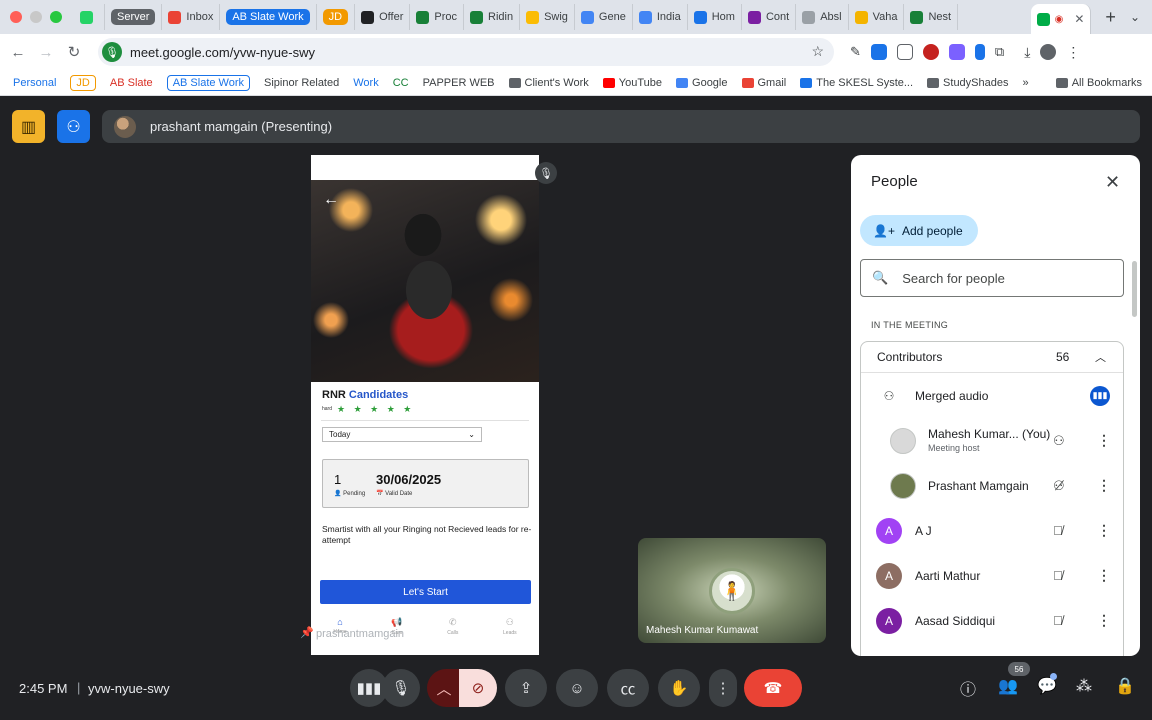 This screenshot has width=1152, height=720. What do you see at coordinates (877, 17) in the screenshot?
I see `tab-14: Vaha` at bounding box center [877, 17].